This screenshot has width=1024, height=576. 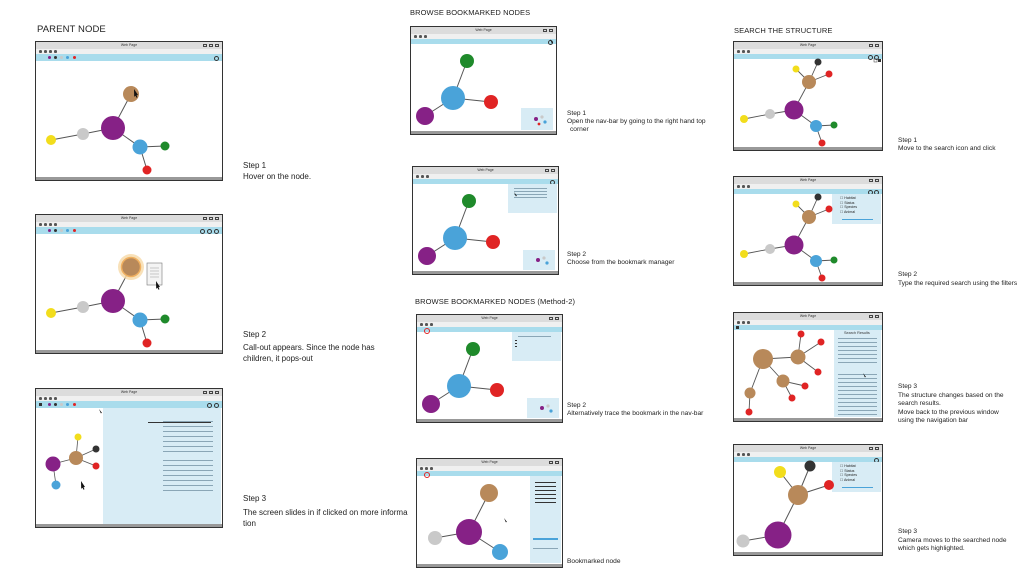 What do you see at coordinates (470, 12) in the screenshot?
I see `heading-browse-bookmarked: BROWSE BOOKMARKED NODES` at bounding box center [470, 12].